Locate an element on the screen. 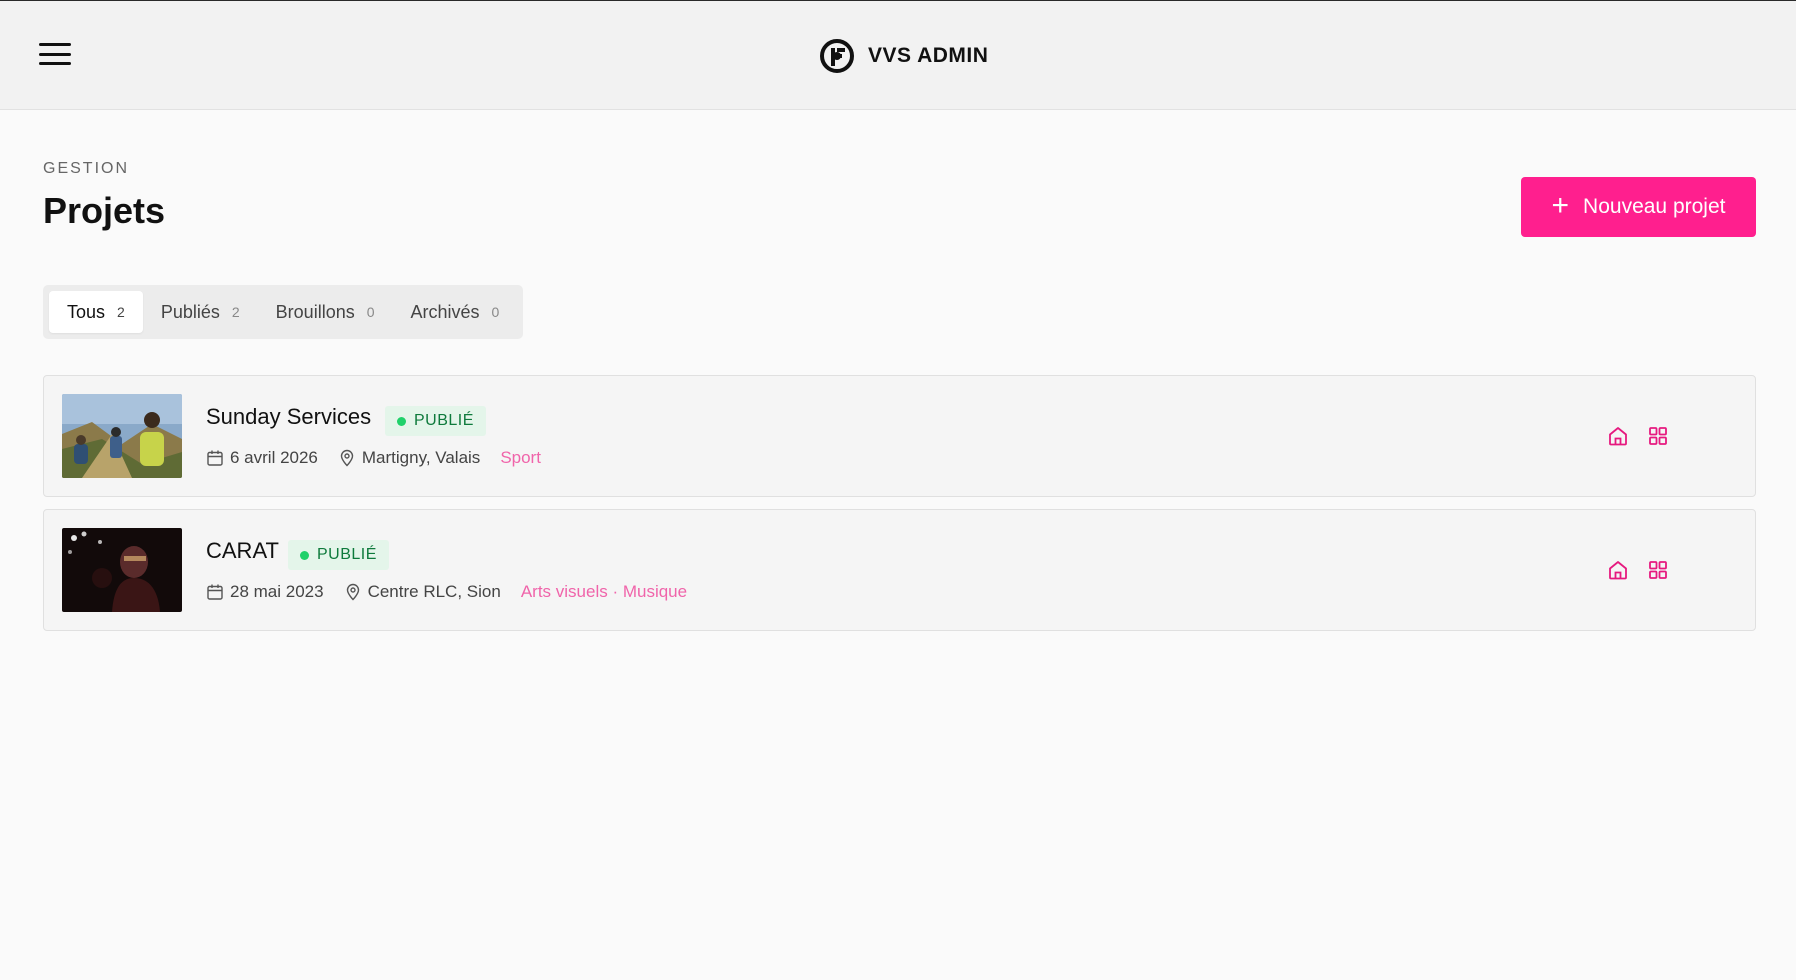 The width and height of the screenshot is (1796, 980). new-project-label: Nouveau projet is located at coordinates (1654, 206).